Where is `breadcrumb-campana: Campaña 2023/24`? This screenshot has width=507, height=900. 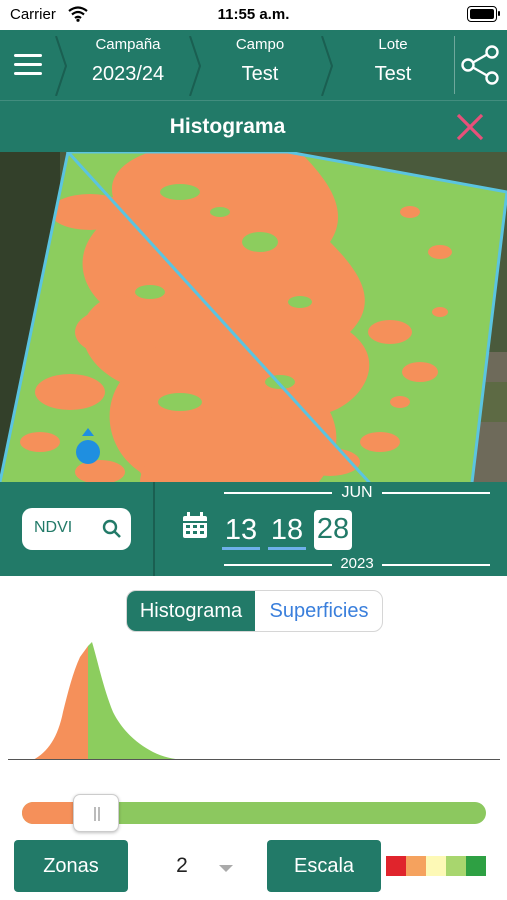
breadcrumb-campana: Campaña 2023/24 is located at coordinates (128, 65).